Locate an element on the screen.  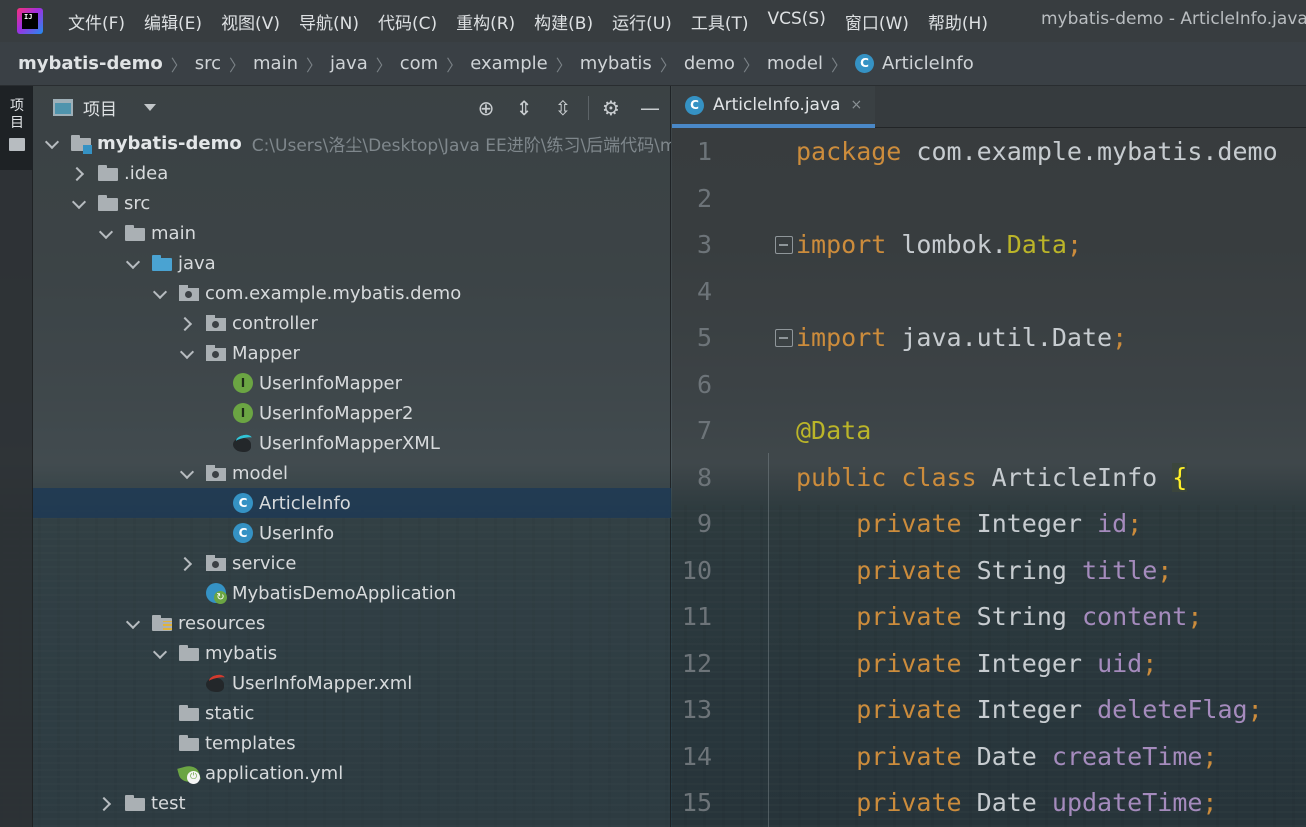
tree-item: service is located at coordinates (352, 563).